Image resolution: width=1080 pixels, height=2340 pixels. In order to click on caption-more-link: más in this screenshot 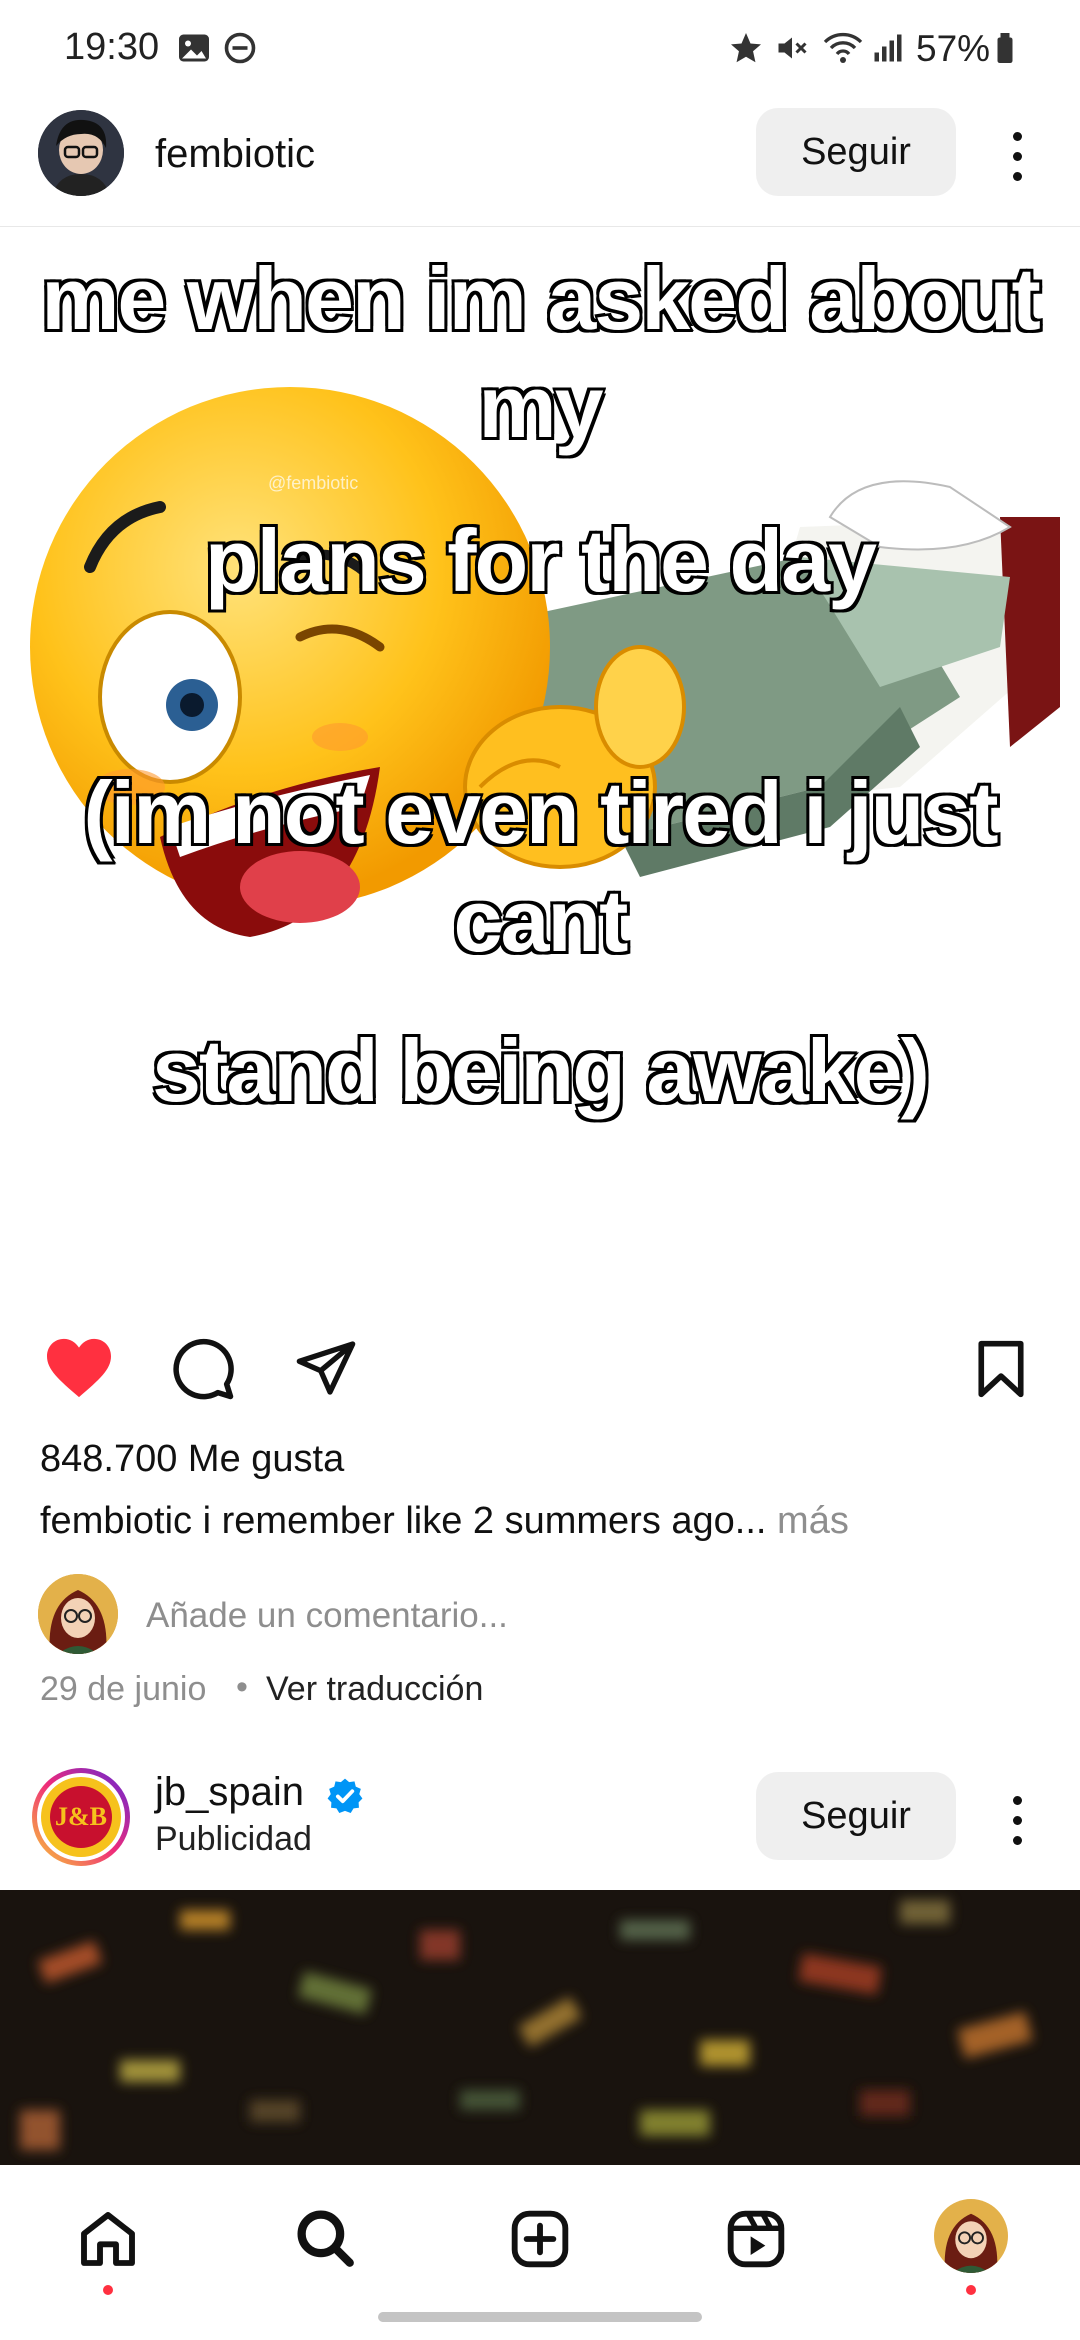, I will do `click(807, 1521)`.